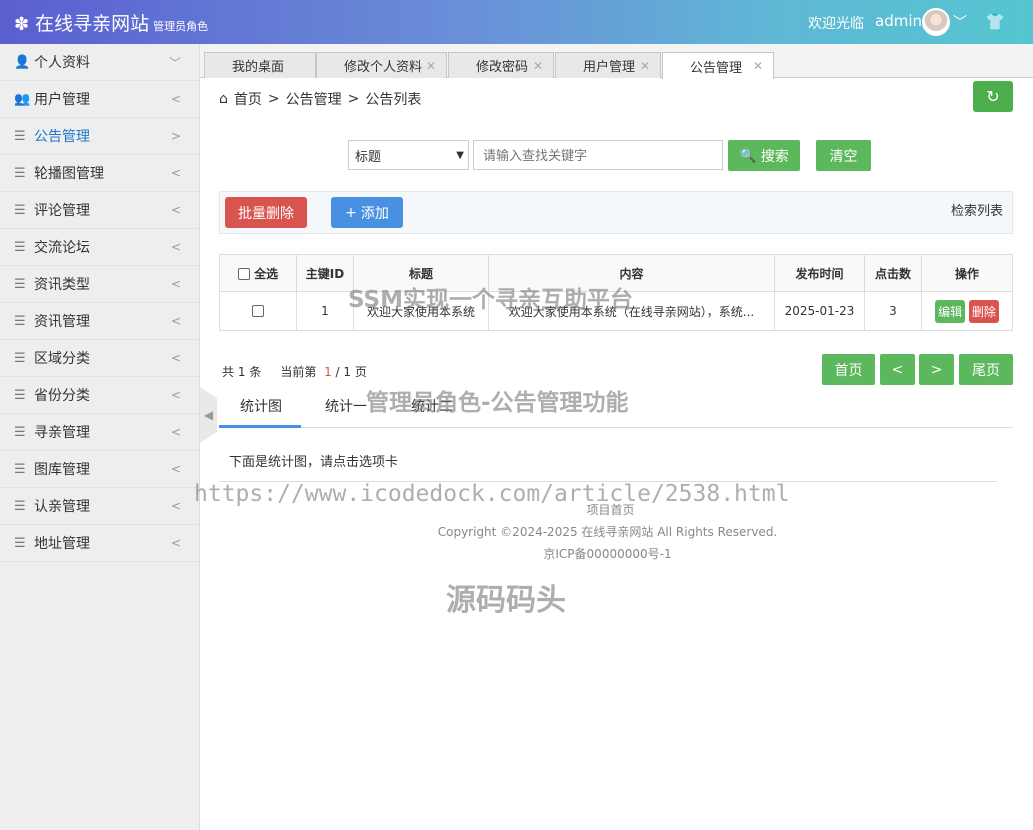 The width and height of the screenshot is (1033, 830). What do you see at coordinates (99, 136) in the screenshot?
I see `sidebar-item-announcements: ☰ 公告管理 >` at bounding box center [99, 136].